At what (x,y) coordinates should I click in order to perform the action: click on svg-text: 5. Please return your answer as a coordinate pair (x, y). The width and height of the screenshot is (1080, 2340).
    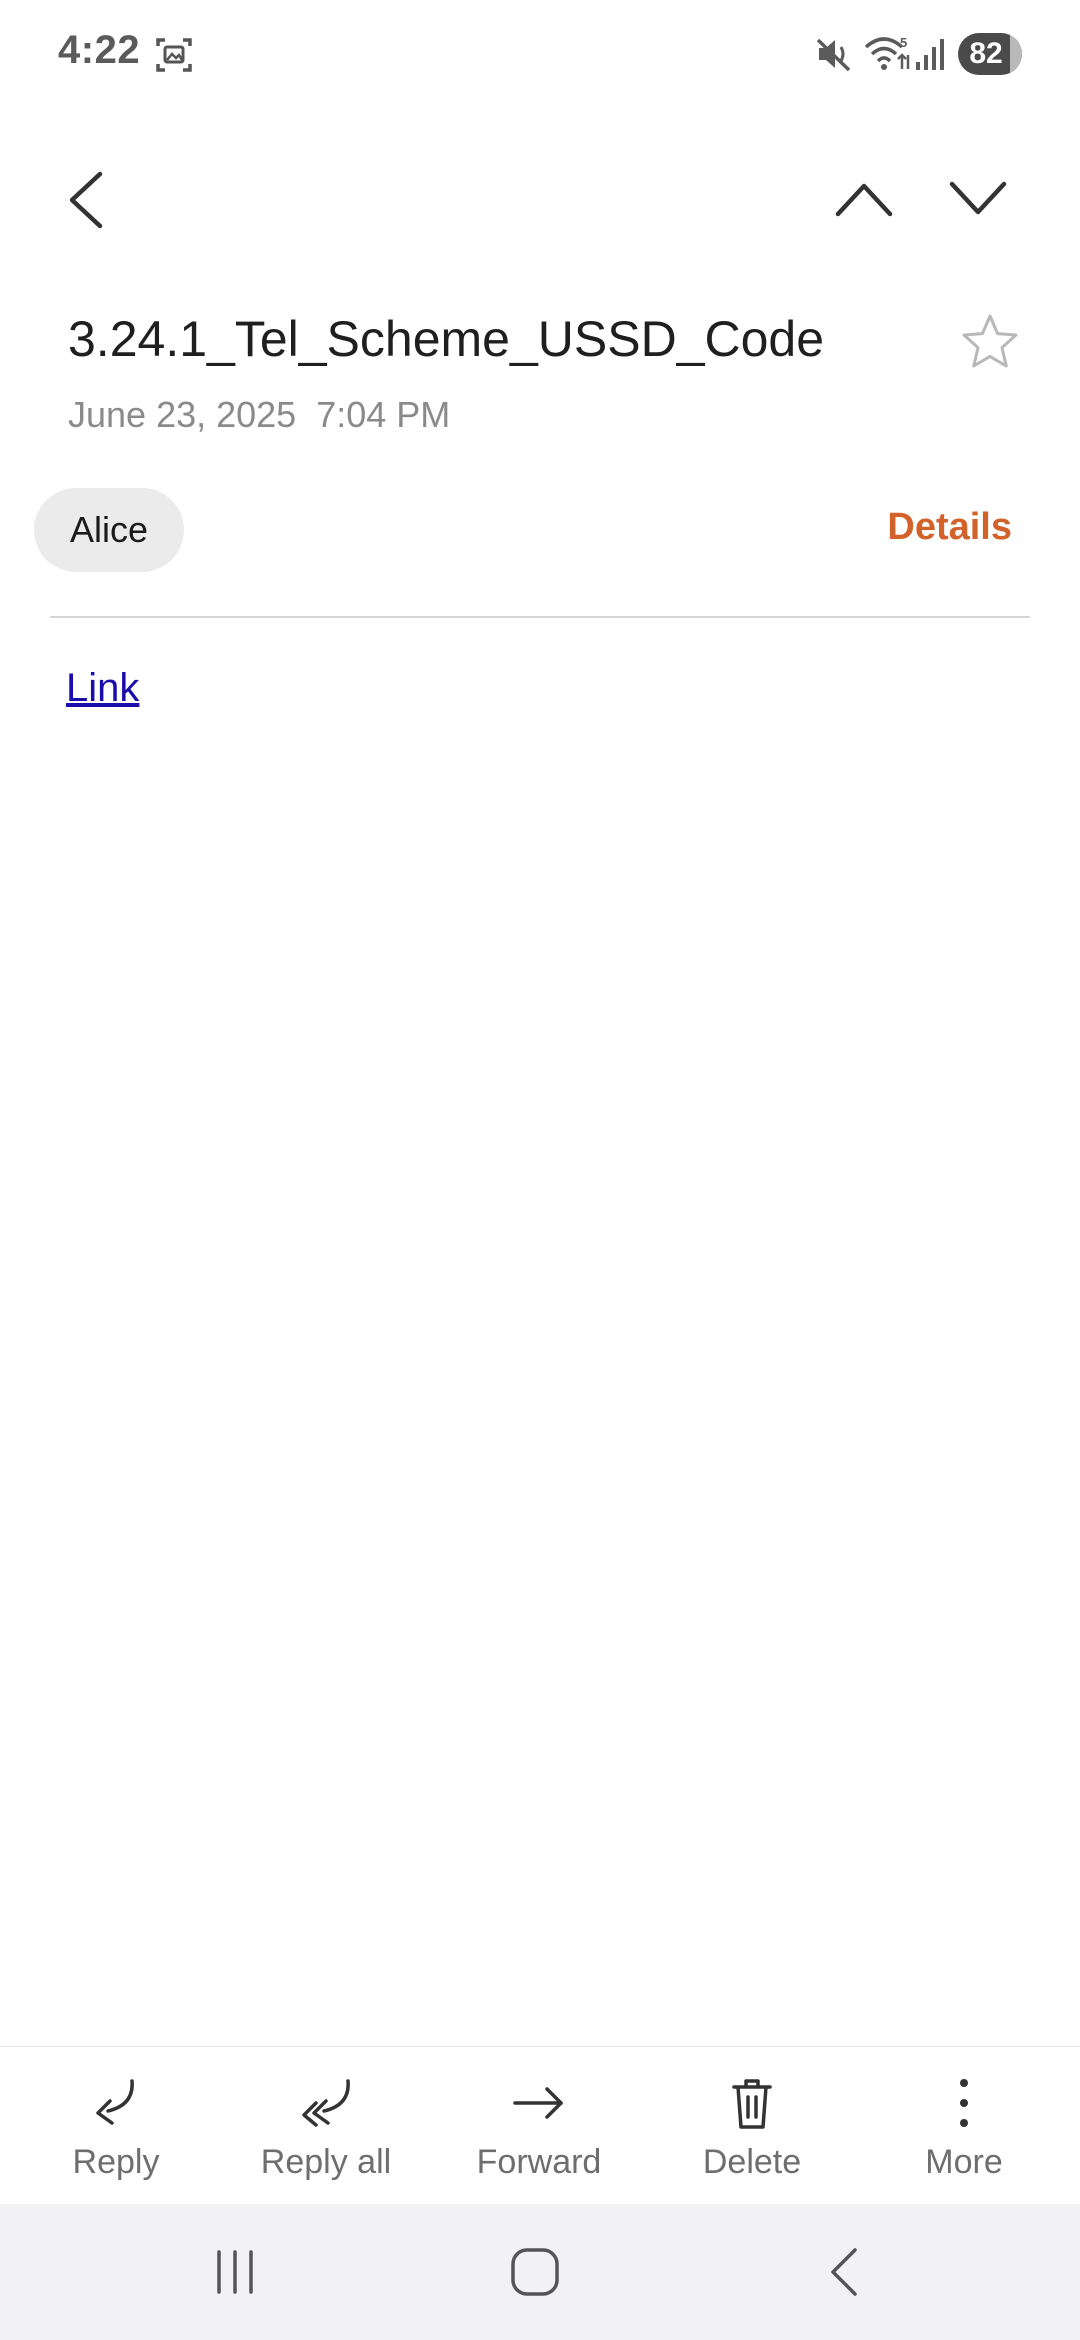
    Looking at the image, I should click on (903, 42).